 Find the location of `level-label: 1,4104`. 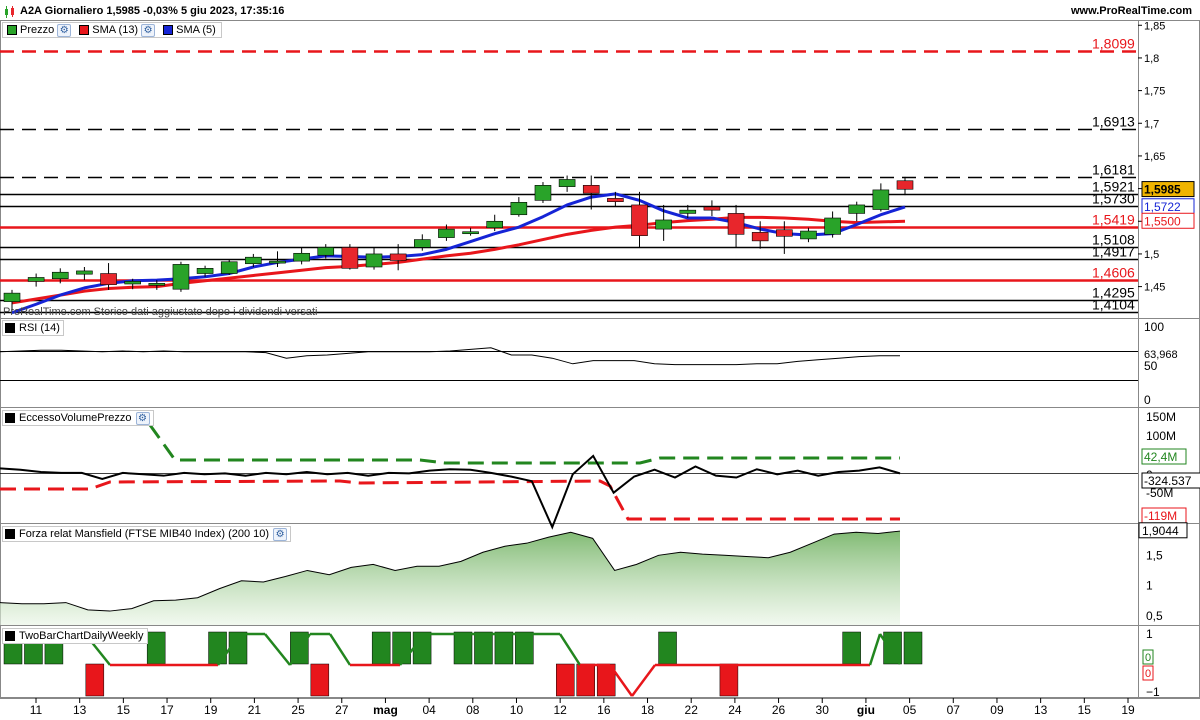

level-label: 1,4104 is located at coordinates (1113, 305).